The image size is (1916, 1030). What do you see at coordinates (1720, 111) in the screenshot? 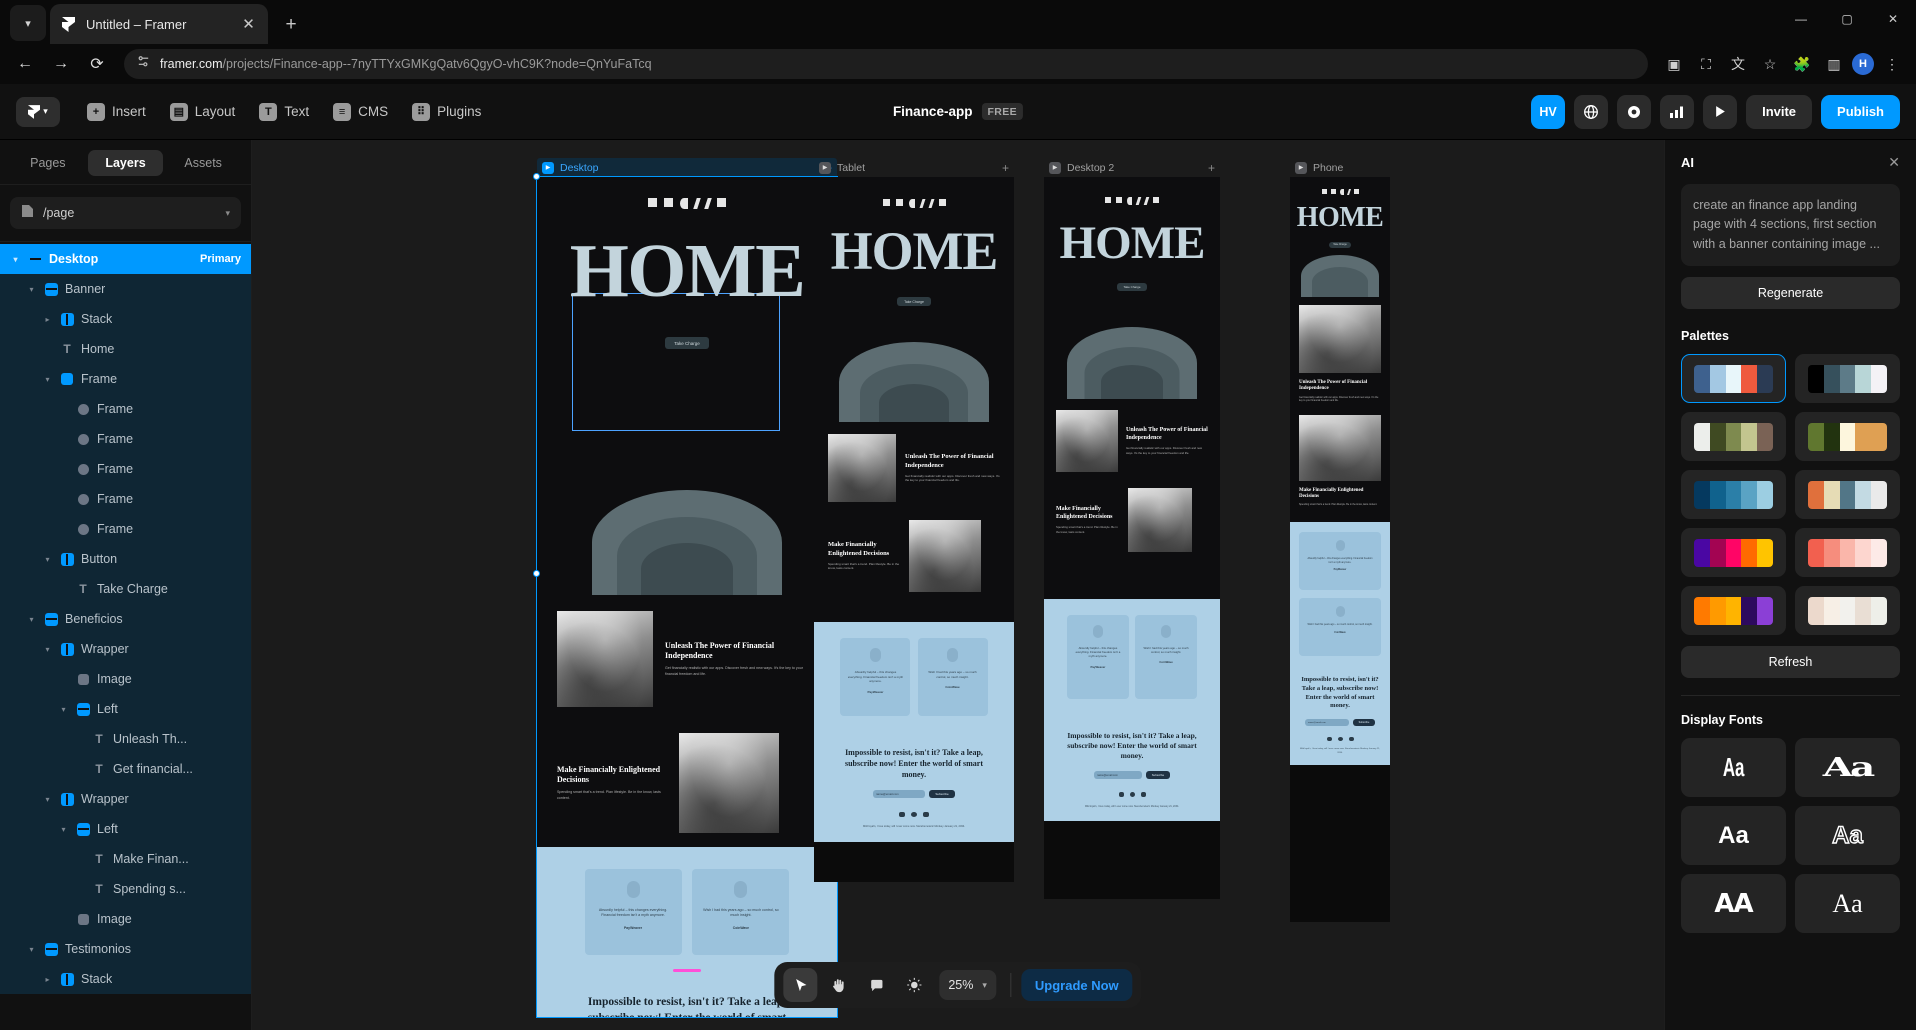
I see `preview-play-icon` at bounding box center [1720, 111].